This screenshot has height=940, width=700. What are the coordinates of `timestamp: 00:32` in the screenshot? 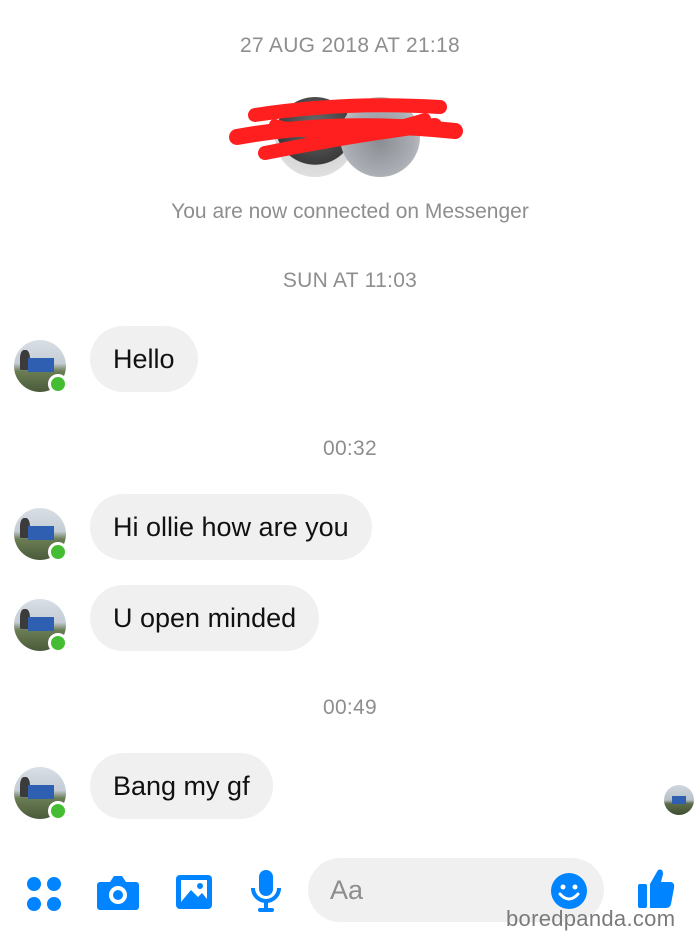 It's located at (350, 448).